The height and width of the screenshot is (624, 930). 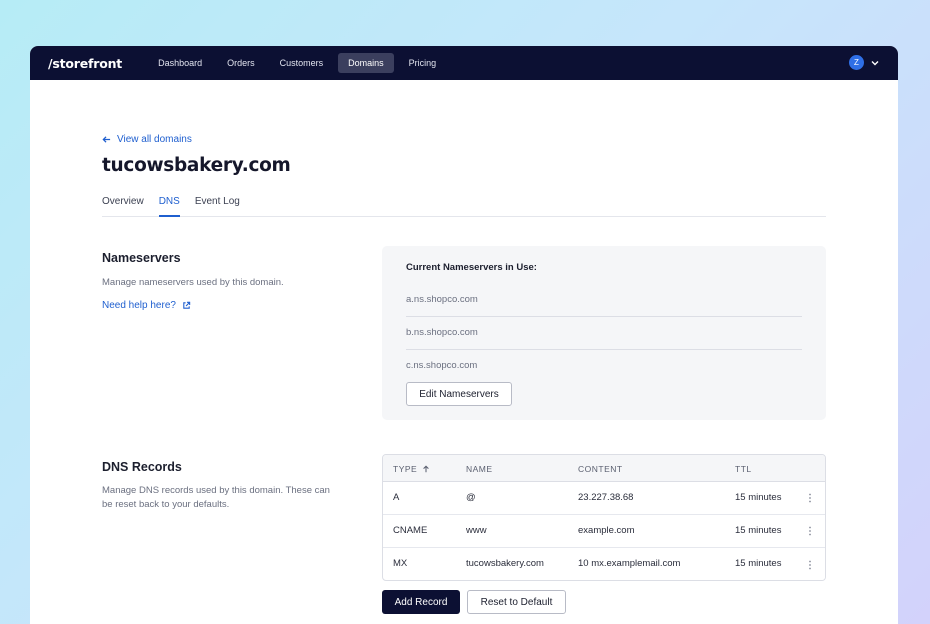 What do you see at coordinates (405, 469) in the screenshot?
I see `column-type-label: TYPE` at bounding box center [405, 469].